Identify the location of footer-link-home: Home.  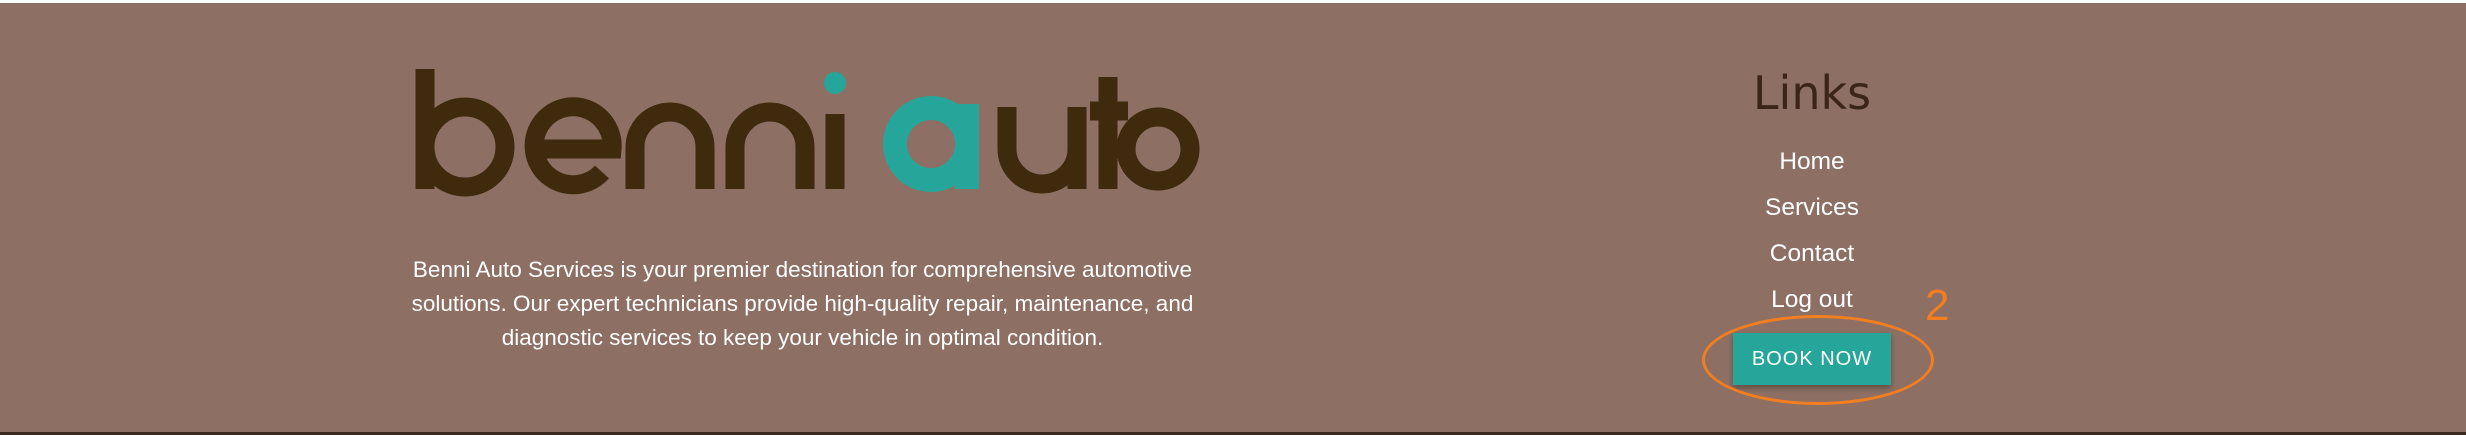
(1812, 162).